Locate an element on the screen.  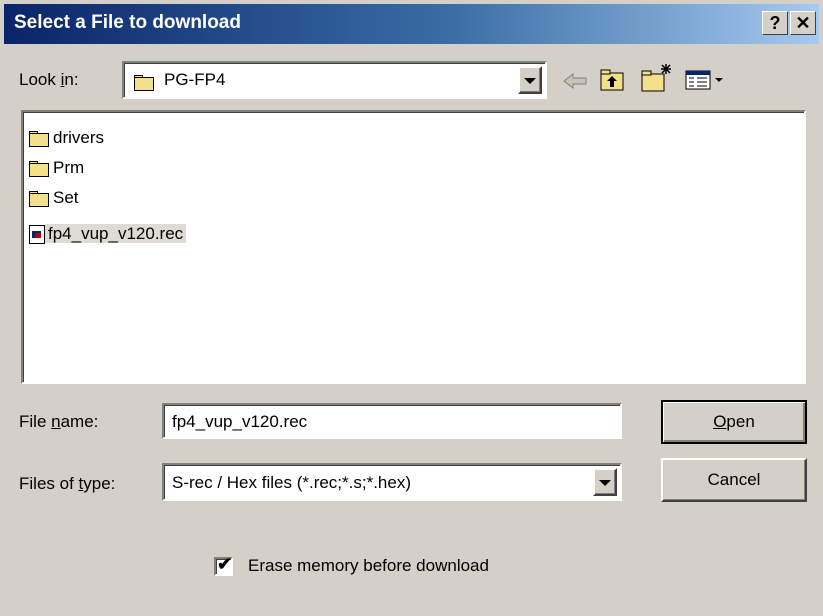
file-name-input: fp4_vup_v120.rec is located at coordinates (392, 421).